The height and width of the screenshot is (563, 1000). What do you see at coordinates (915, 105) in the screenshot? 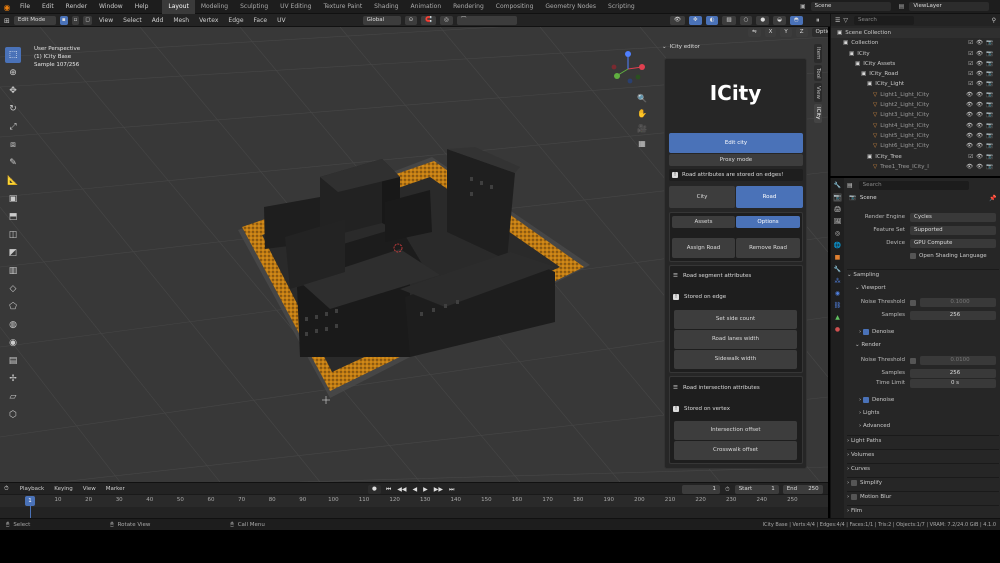
I see `outliner-row: ▽ Light2_Light_ICity 👁👁📷` at bounding box center [915, 105].